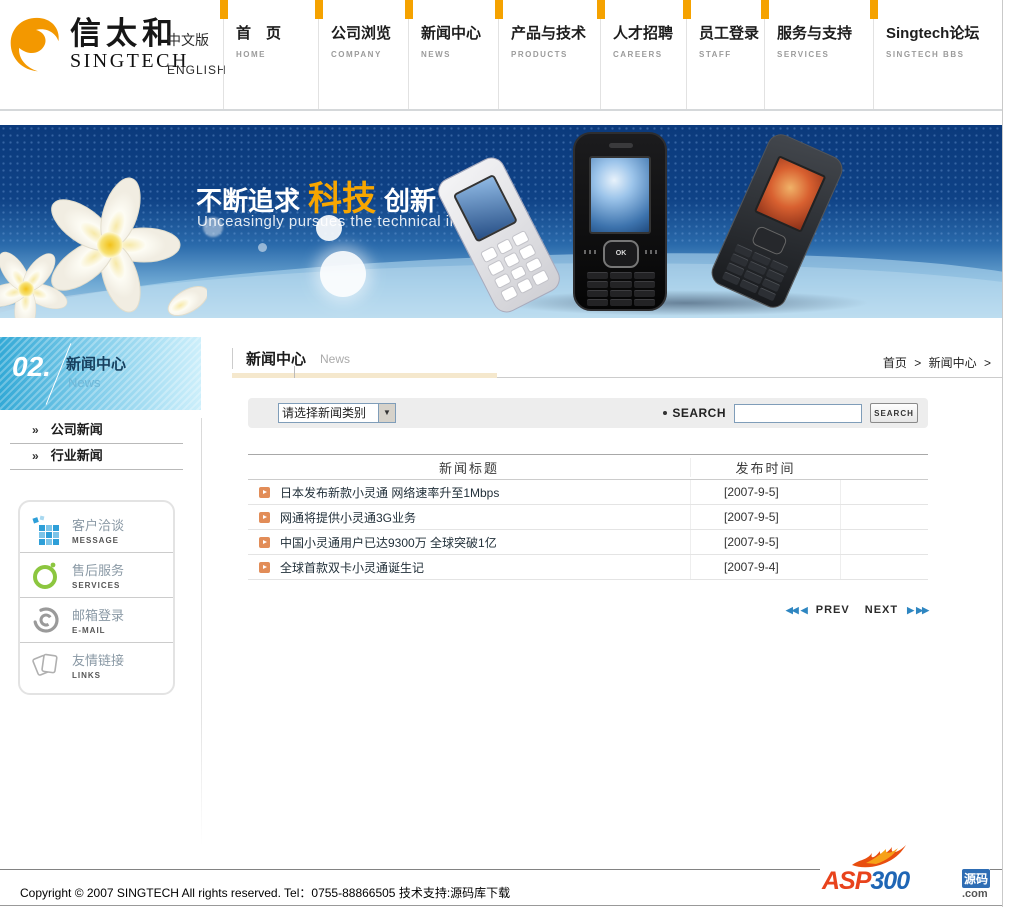 The height and width of the screenshot is (907, 1012). Describe the element at coordinates (485, 567) in the screenshot. I see `news-title-link: 全球首款双卡小灵通诞生记` at that location.